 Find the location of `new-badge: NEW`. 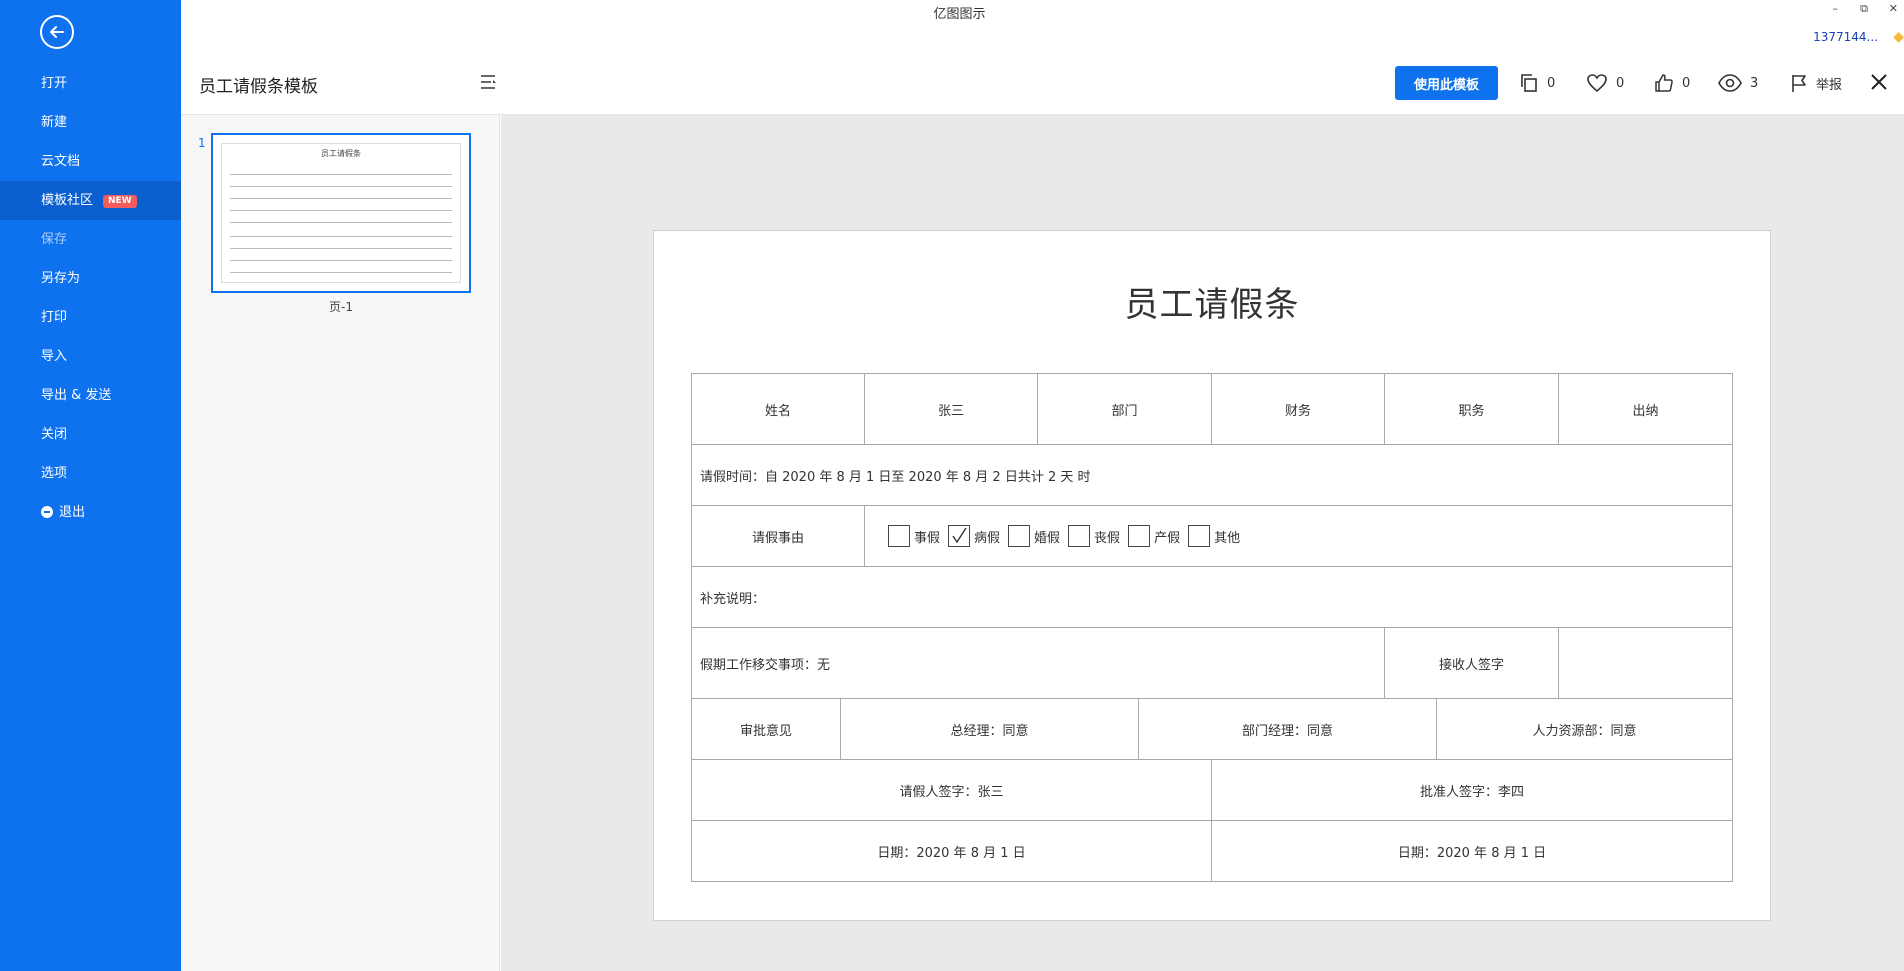

new-badge: NEW is located at coordinates (120, 201).